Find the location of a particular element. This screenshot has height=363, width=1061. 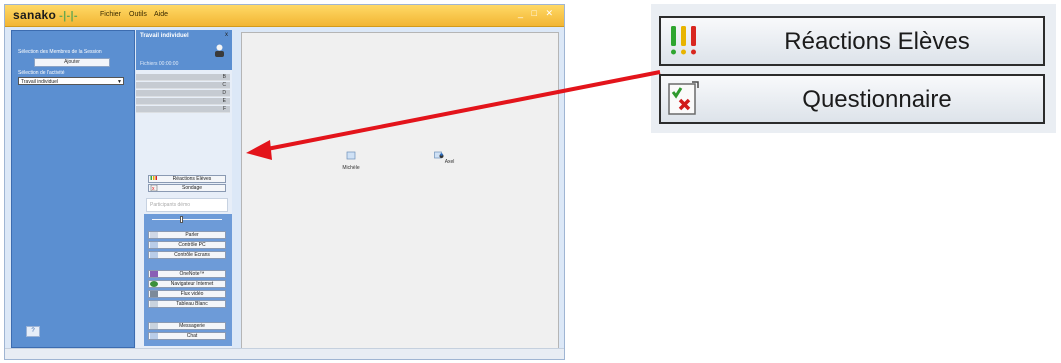

volume-slider-track is located at coordinates (187, 219).